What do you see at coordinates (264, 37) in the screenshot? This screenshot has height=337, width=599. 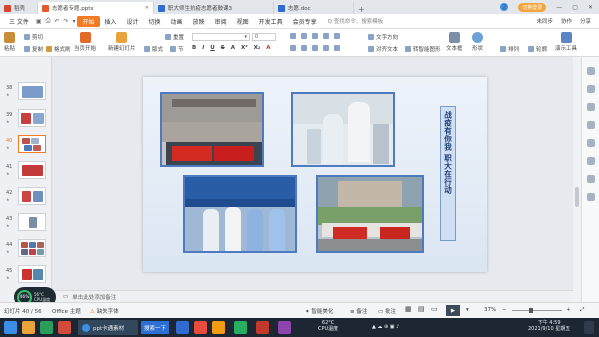 I see `font-size-field: 0` at bounding box center [264, 37].